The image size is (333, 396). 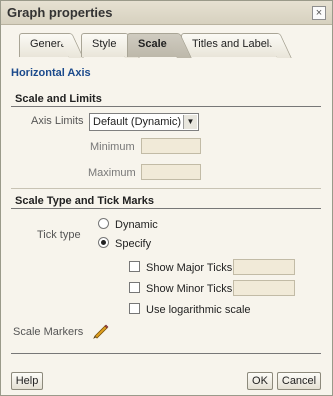 What do you see at coordinates (299, 381) in the screenshot?
I see `cancel-button: Cancel` at bounding box center [299, 381].